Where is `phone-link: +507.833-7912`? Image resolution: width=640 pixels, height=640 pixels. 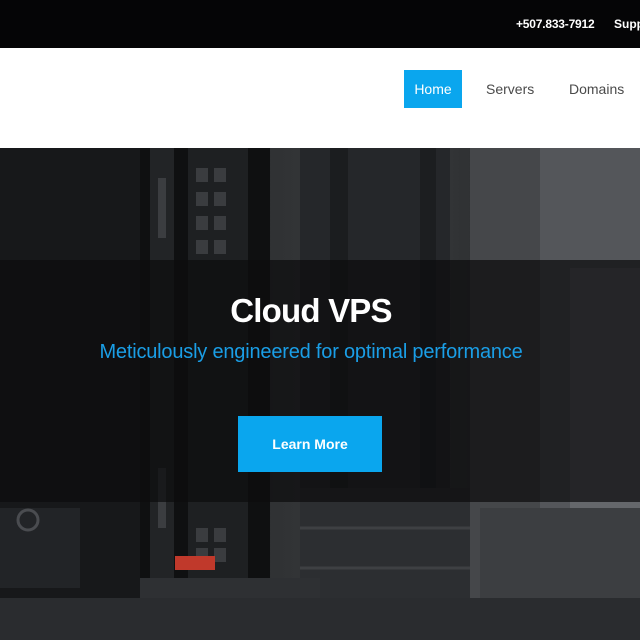 phone-link: +507.833-7912 is located at coordinates (555, 24).